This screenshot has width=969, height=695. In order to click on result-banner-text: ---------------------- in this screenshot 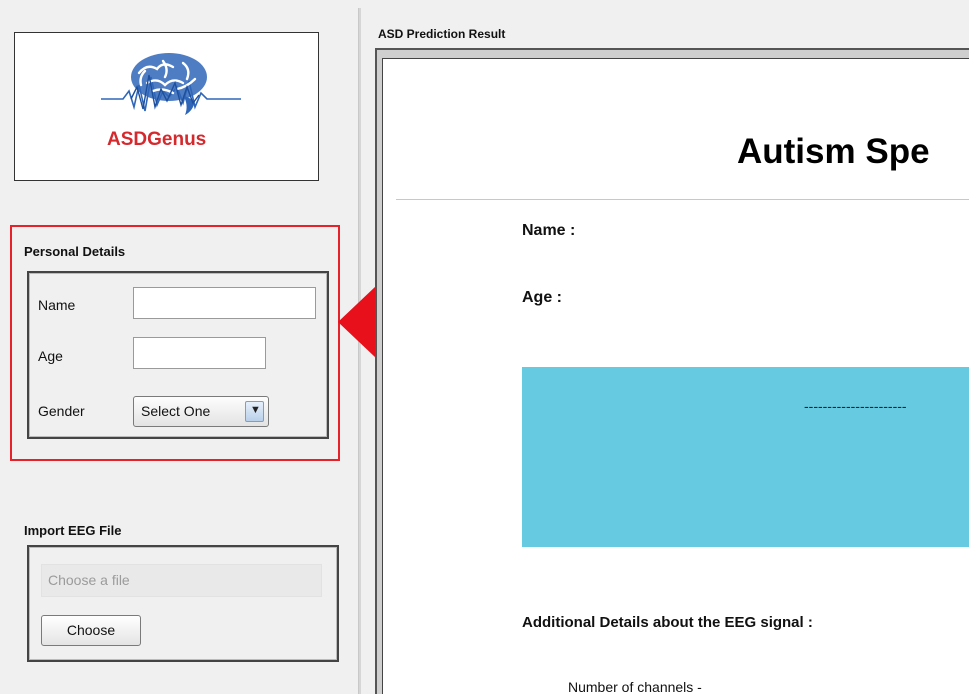, I will do `click(855, 406)`.